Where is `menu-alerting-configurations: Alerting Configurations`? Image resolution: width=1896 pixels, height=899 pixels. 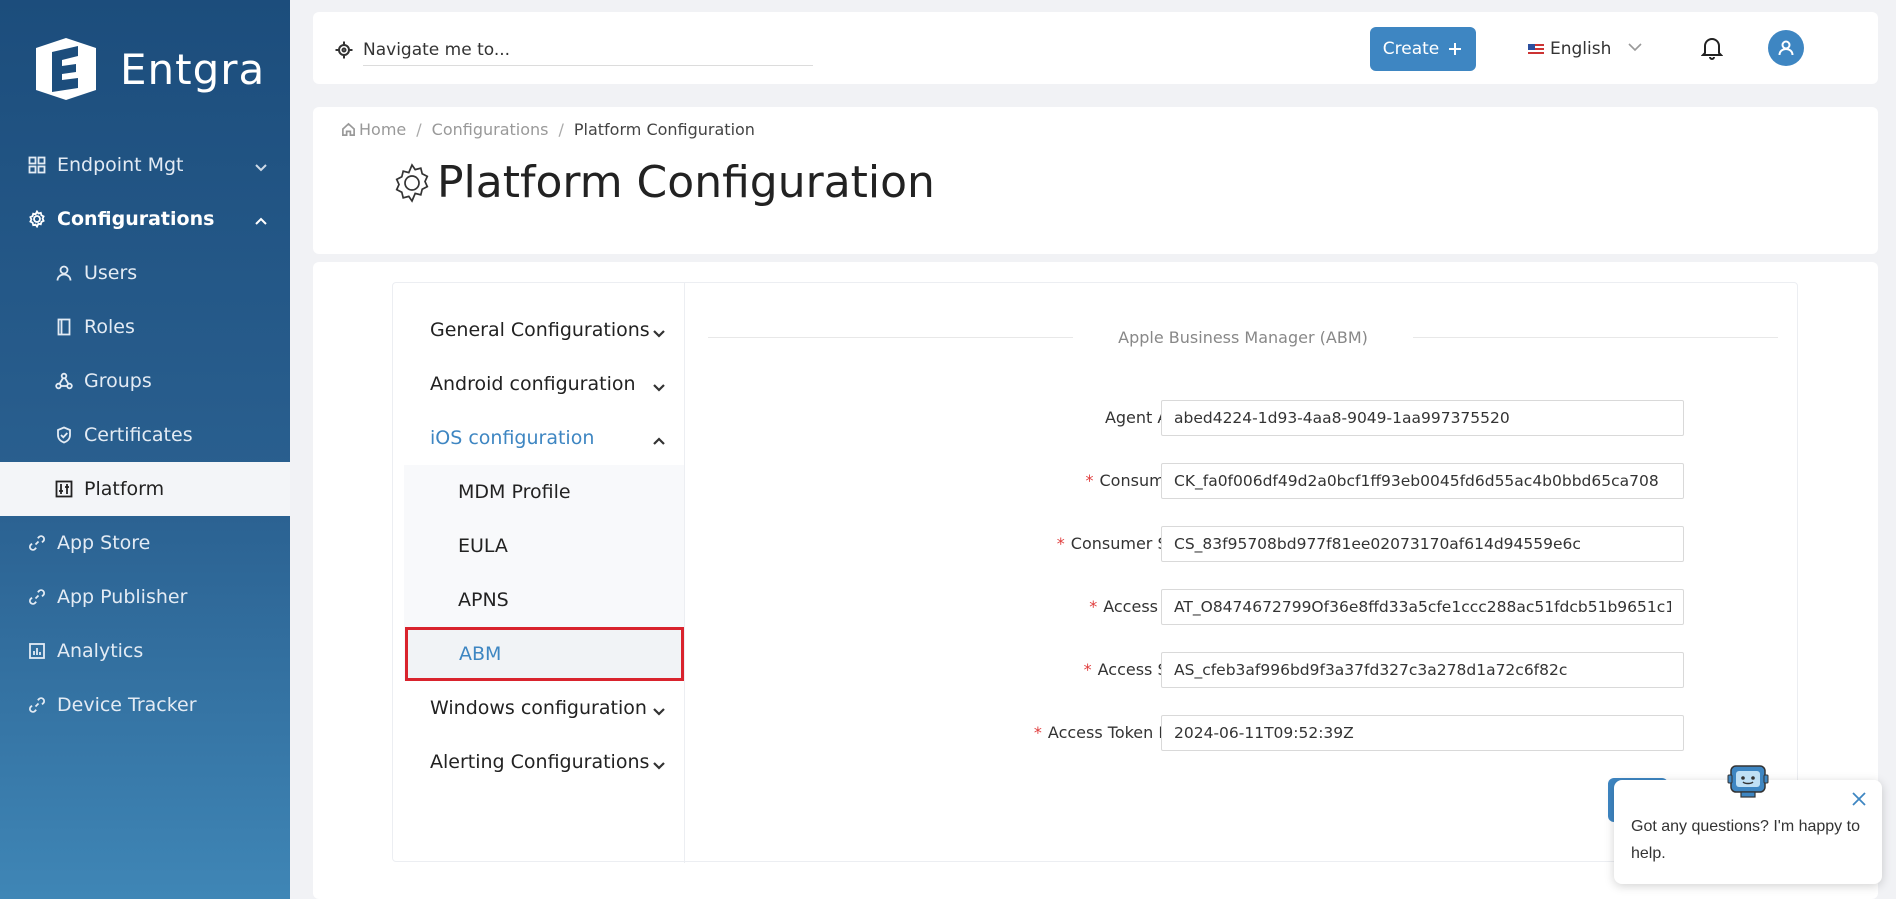
menu-alerting-configurations: Alerting Configurations is located at coordinates (538, 762).